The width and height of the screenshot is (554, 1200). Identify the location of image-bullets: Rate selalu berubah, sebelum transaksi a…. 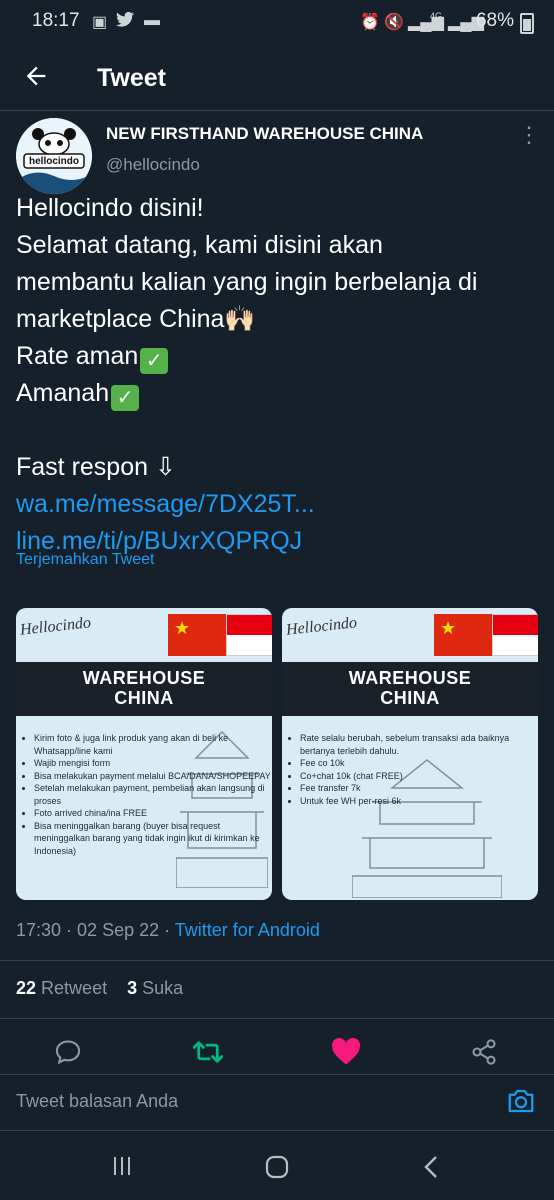
(412, 769).